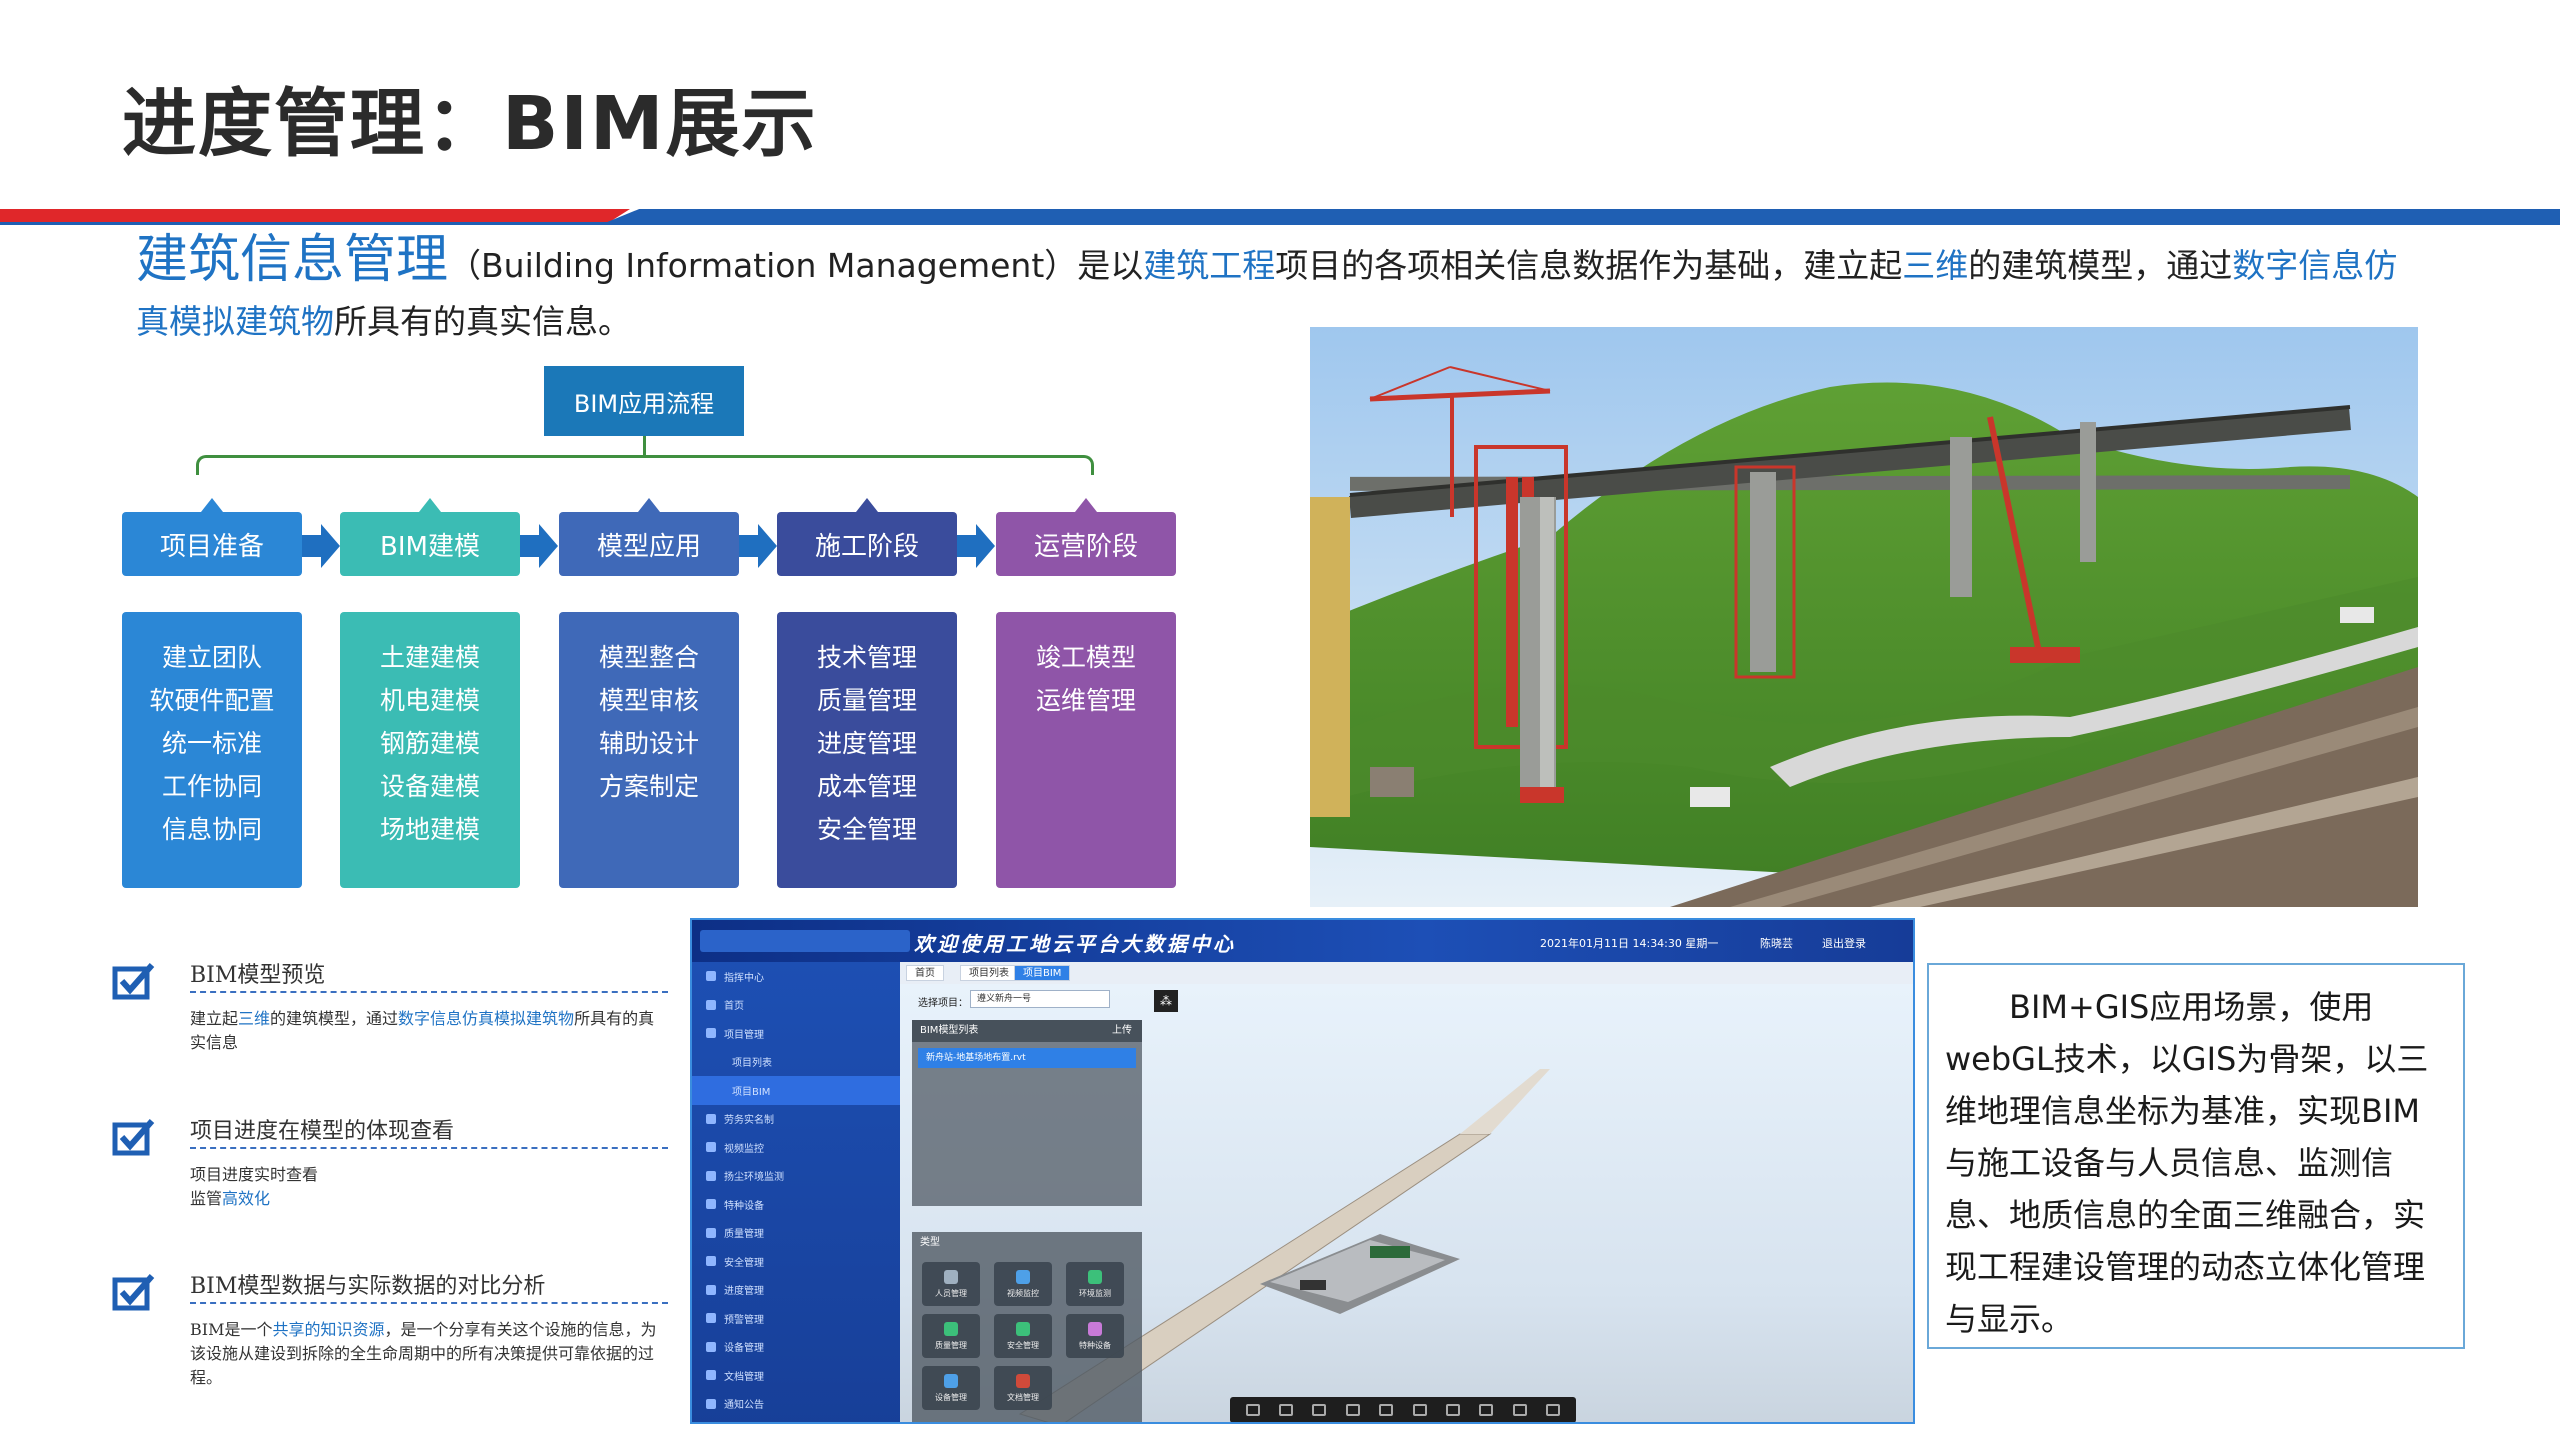 This screenshot has height=1440, width=2560. I want to click on sidebar-item: 指挥中心, so click(796, 976).